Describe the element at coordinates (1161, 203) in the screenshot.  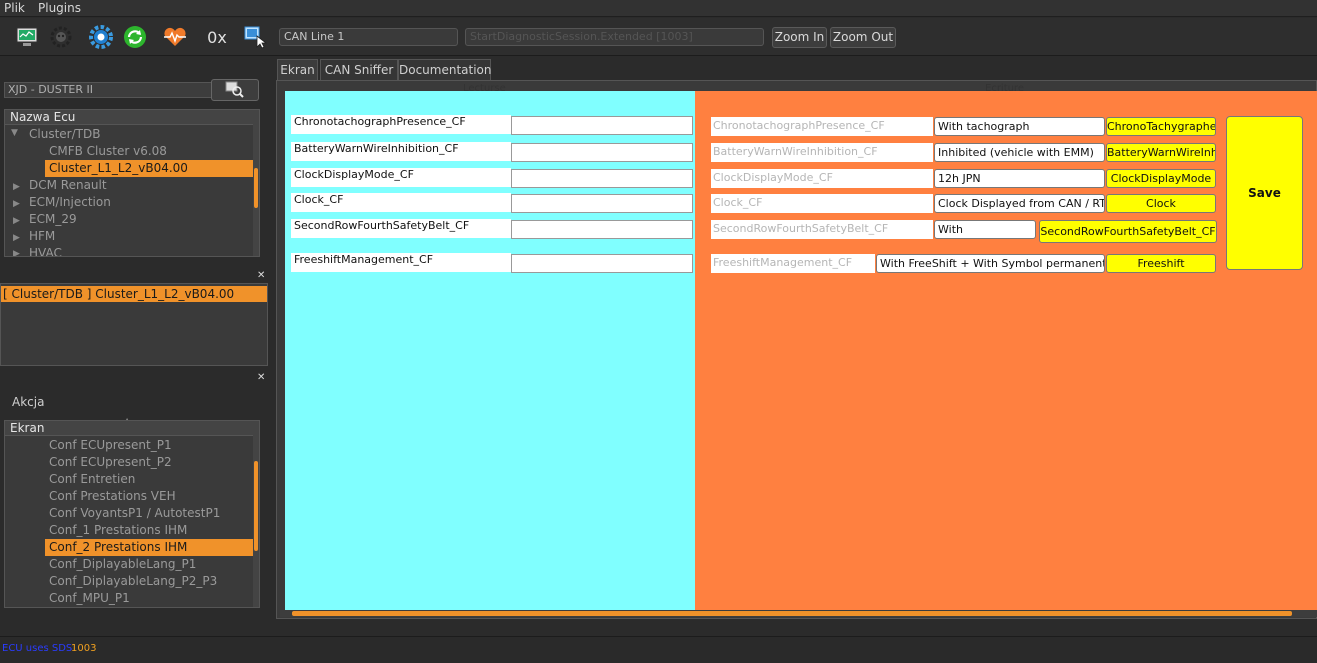
I see `write-button: Clock` at that location.